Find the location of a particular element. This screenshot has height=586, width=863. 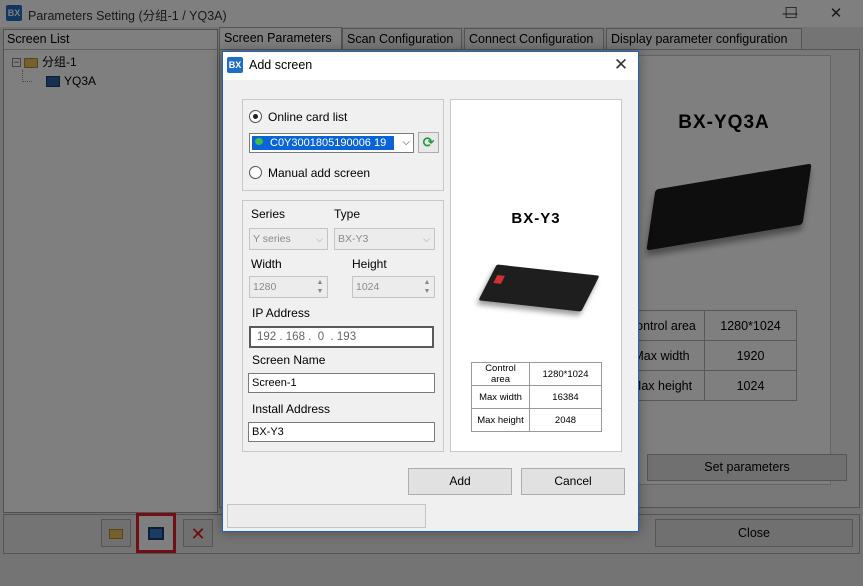

screen-name-label: Screen Name is located at coordinates (289, 360).